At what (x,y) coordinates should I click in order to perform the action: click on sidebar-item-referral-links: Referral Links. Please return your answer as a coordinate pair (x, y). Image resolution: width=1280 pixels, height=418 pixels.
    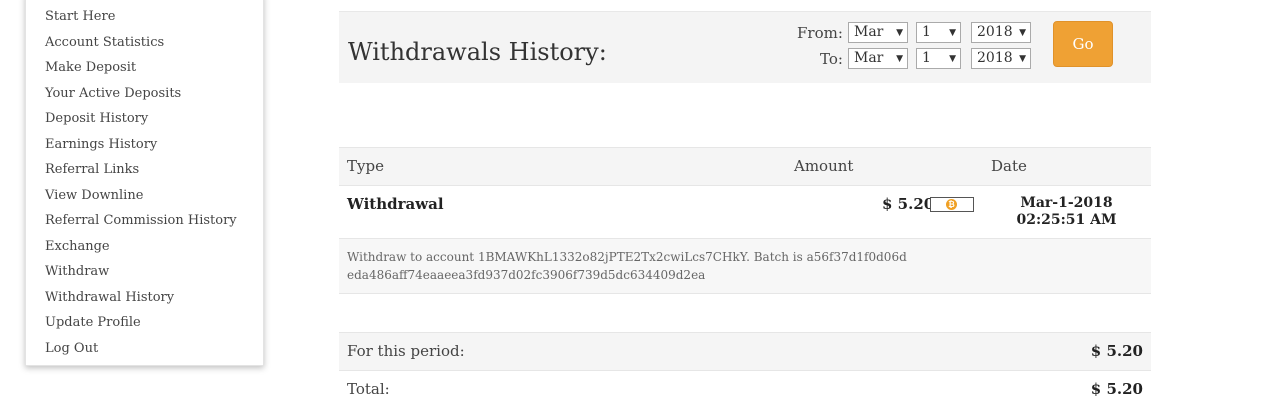
    Looking at the image, I should click on (92, 170).